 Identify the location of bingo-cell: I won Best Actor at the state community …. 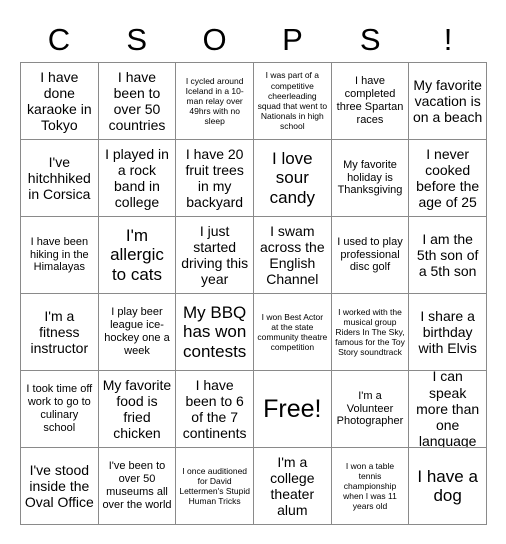
(292, 332).